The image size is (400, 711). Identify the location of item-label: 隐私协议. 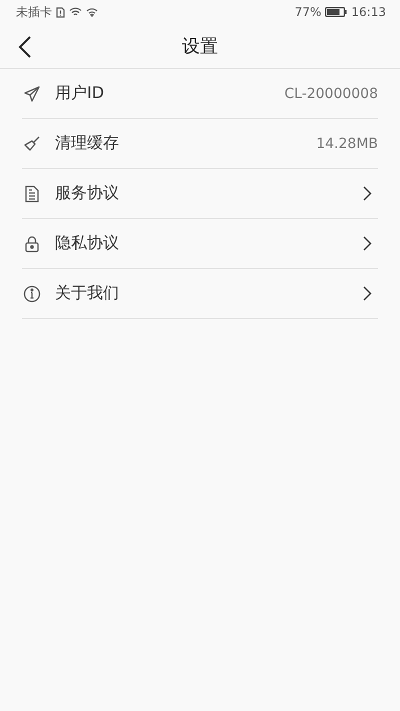
(87, 243).